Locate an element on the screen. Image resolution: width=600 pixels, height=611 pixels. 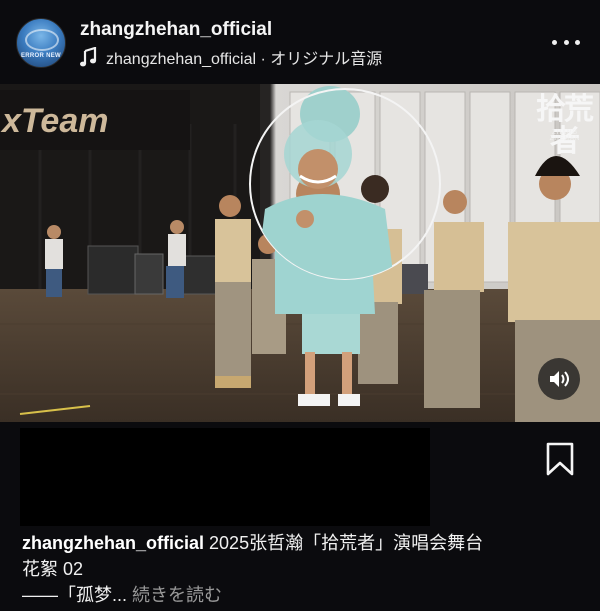
caption-line-2: 花絮 02 is located at coordinates (53, 569).